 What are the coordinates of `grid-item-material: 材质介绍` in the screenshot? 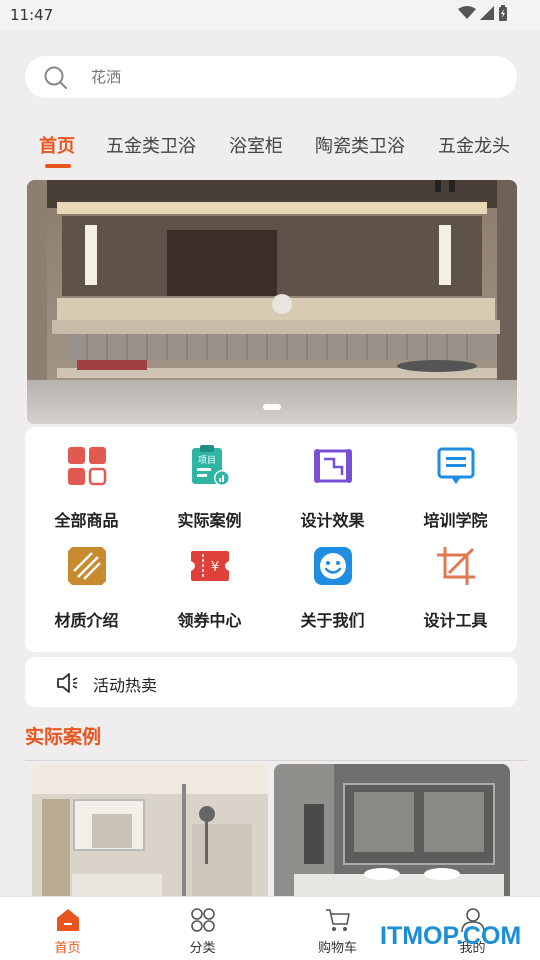 It's located at (86, 578).